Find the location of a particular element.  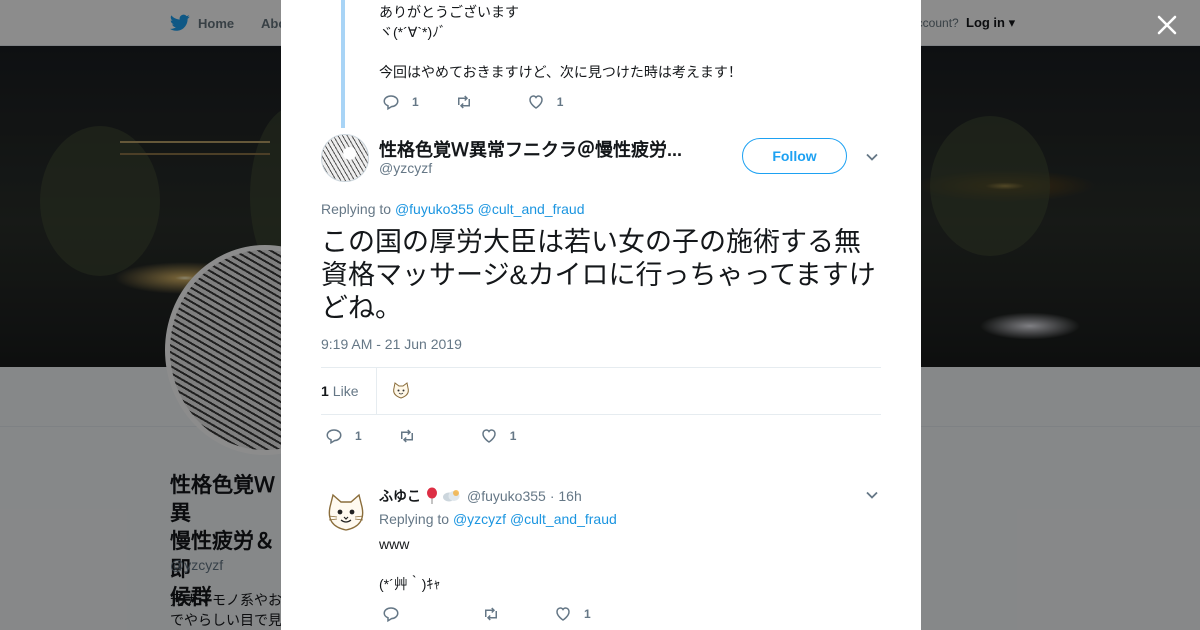

reply-author-emoji is located at coordinates (443, 496).